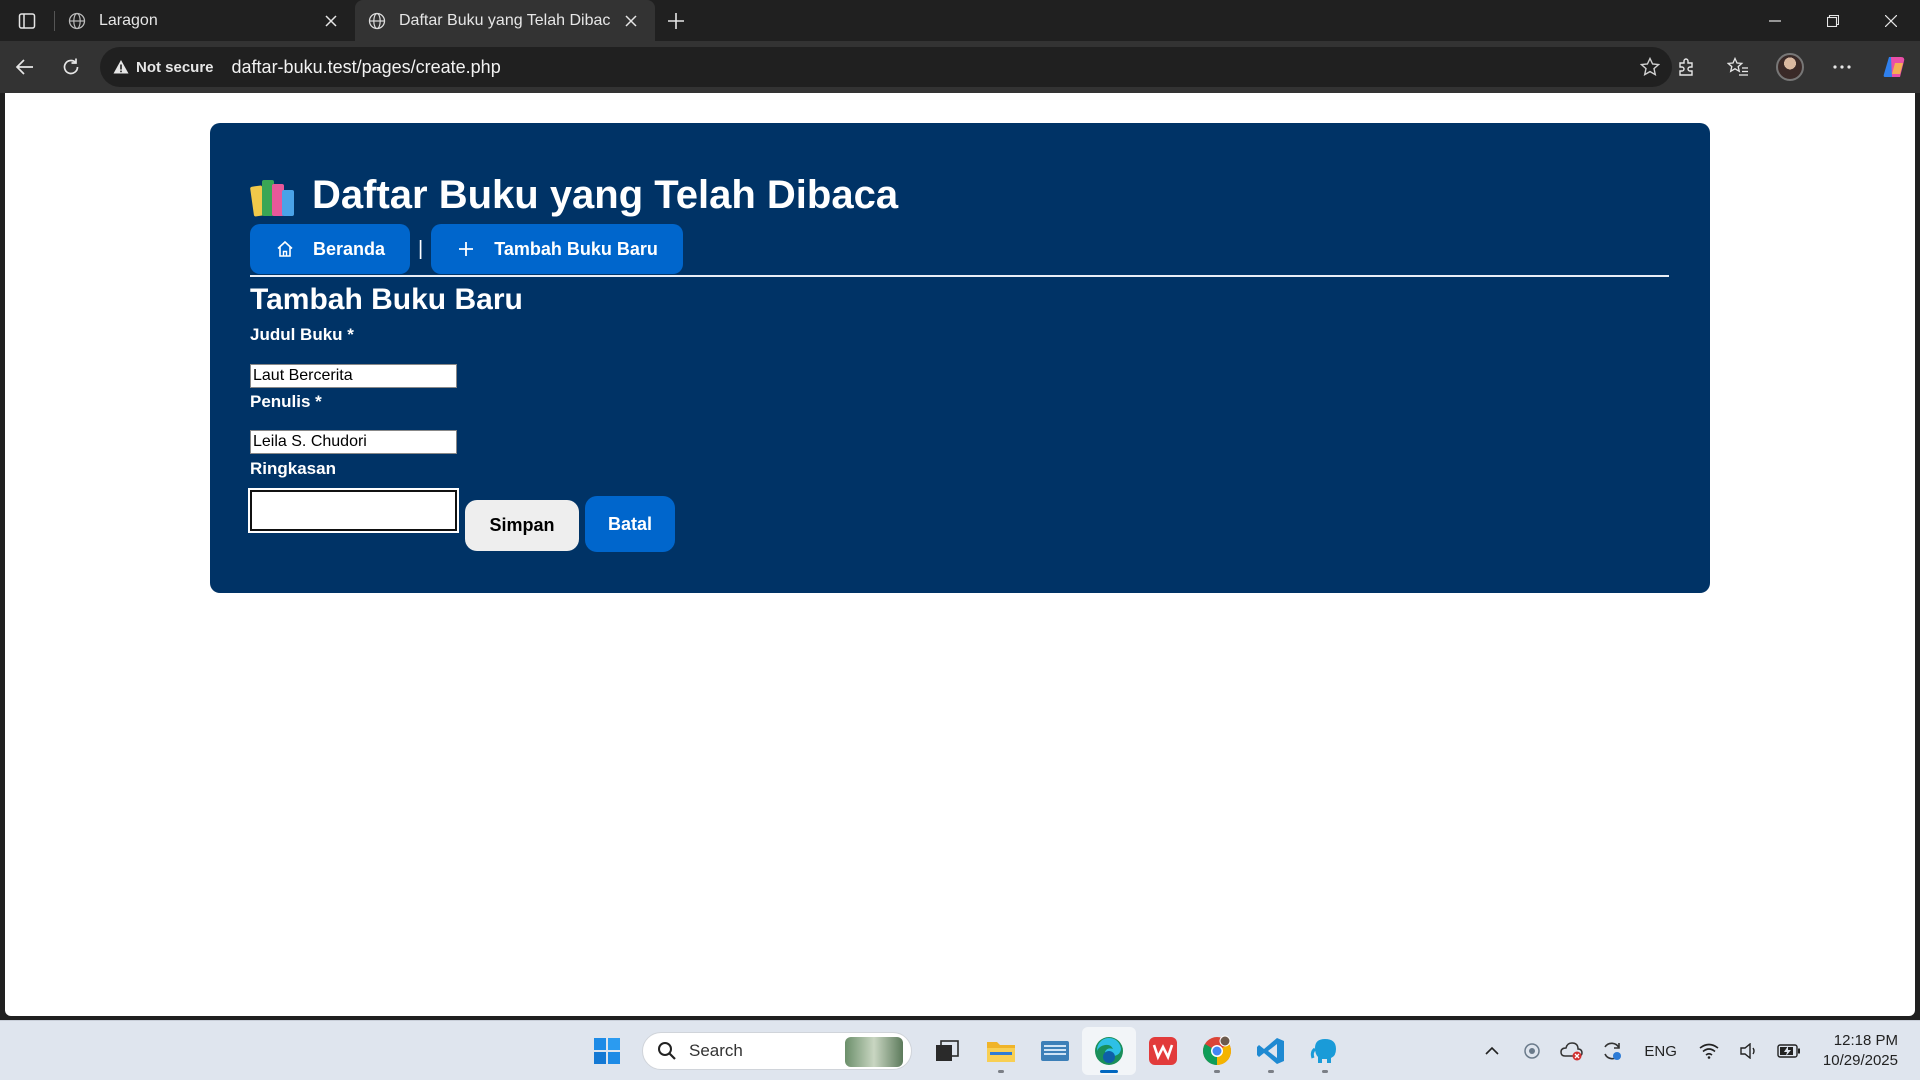 This screenshot has width=1920, height=1080. I want to click on favorite-star-icon, so click(1650, 67).